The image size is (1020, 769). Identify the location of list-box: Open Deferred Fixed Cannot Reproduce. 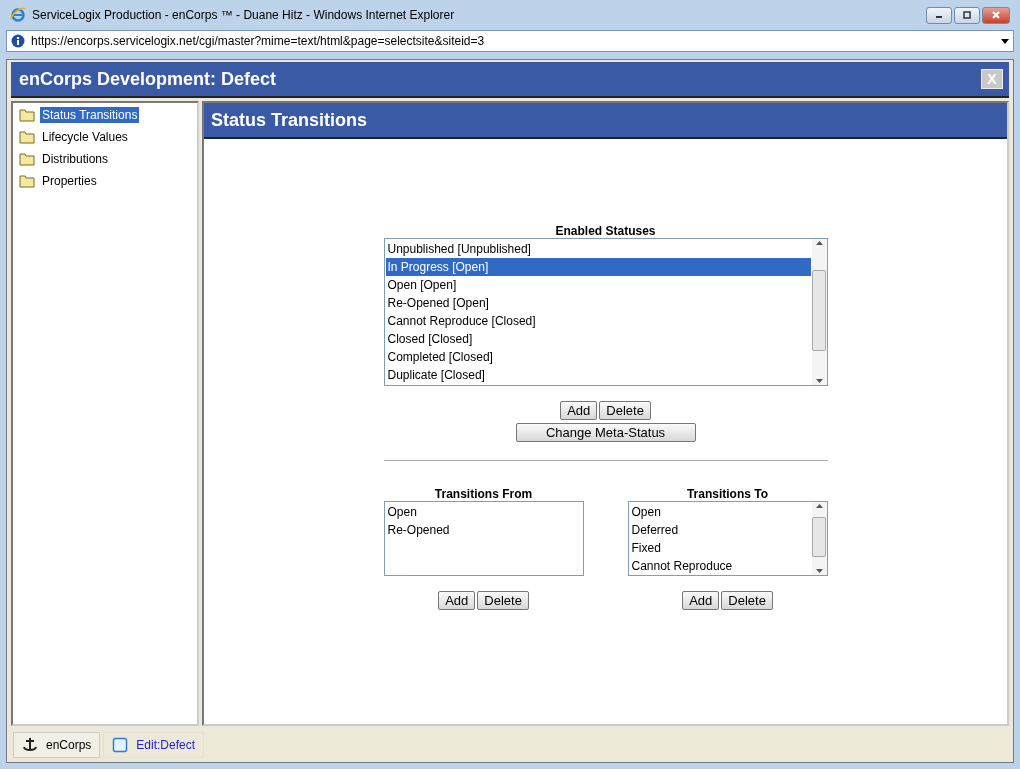
(727, 538).